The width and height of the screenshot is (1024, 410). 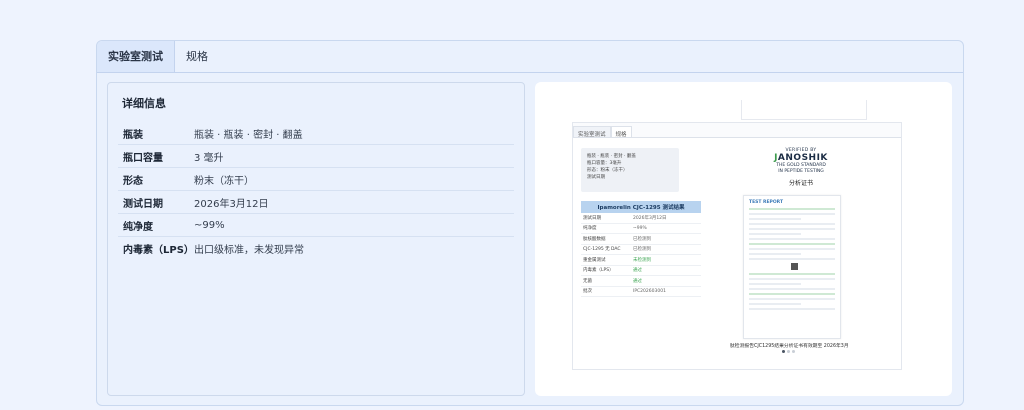 What do you see at coordinates (248, 135) in the screenshot?
I see `detail-value: 瓶装 · 瓶装 · 密封 · 翻盖` at bounding box center [248, 135].